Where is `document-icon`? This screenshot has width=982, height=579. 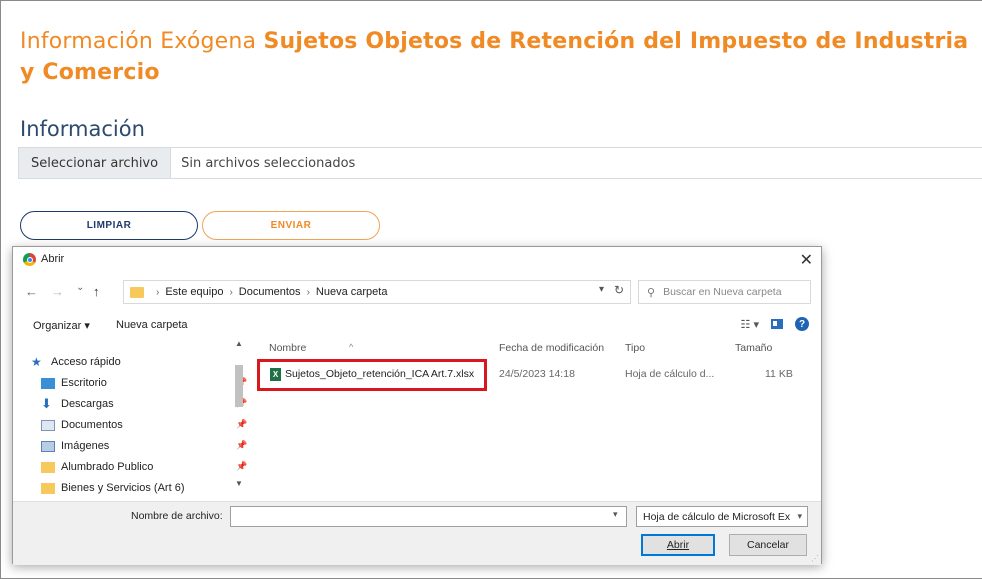 document-icon is located at coordinates (48, 425).